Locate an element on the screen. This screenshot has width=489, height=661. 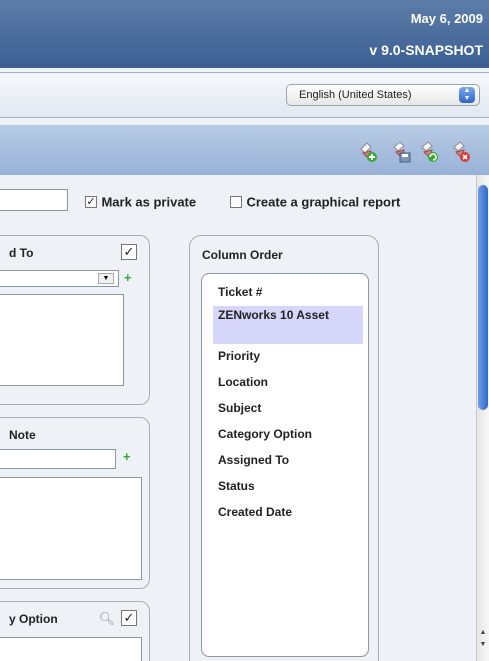
column-order-item: Ticket # is located at coordinates (288, 294).